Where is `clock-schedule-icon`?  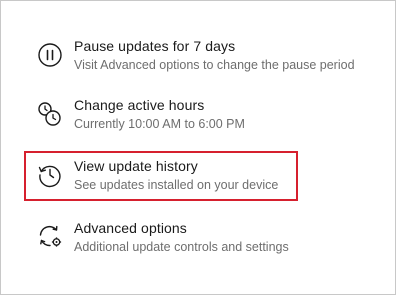 clock-schedule-icon is located at coordinates (49, 114).